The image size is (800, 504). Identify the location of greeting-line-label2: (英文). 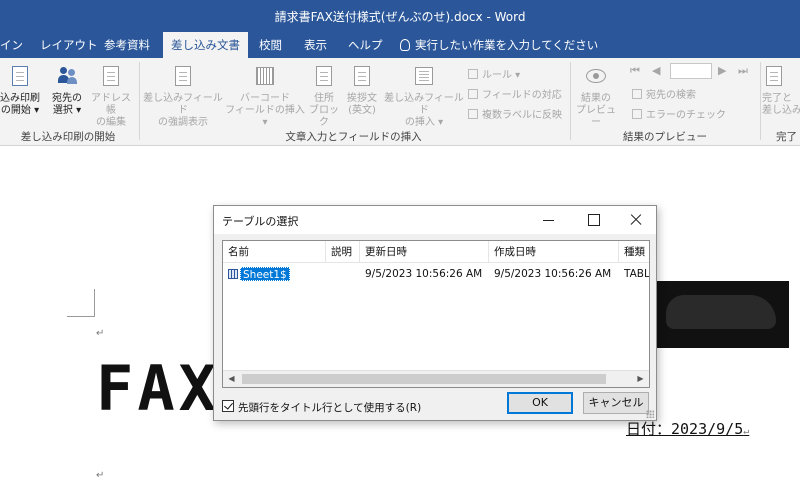
(362, 110).